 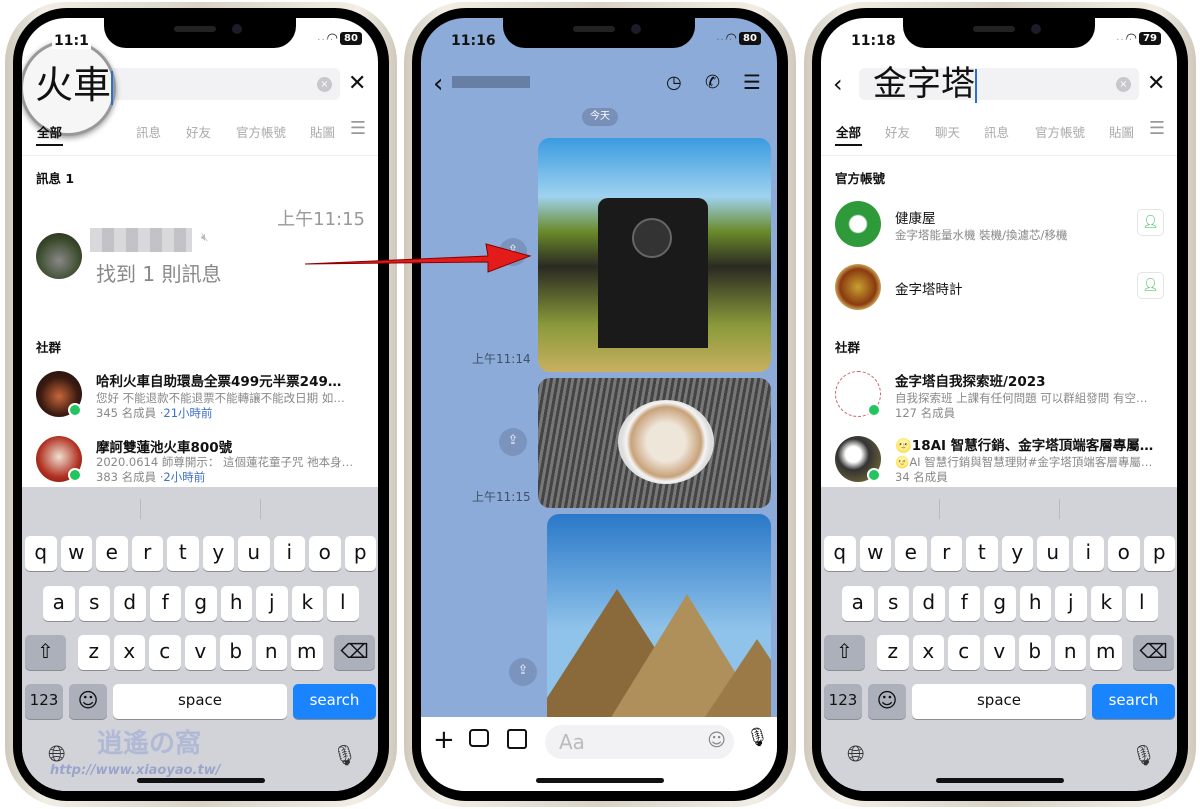 What do you see at coordinates (999, 84) in the screenshot?
I see `search-input: 金字塔 ×` at bounding box center [999, 84].